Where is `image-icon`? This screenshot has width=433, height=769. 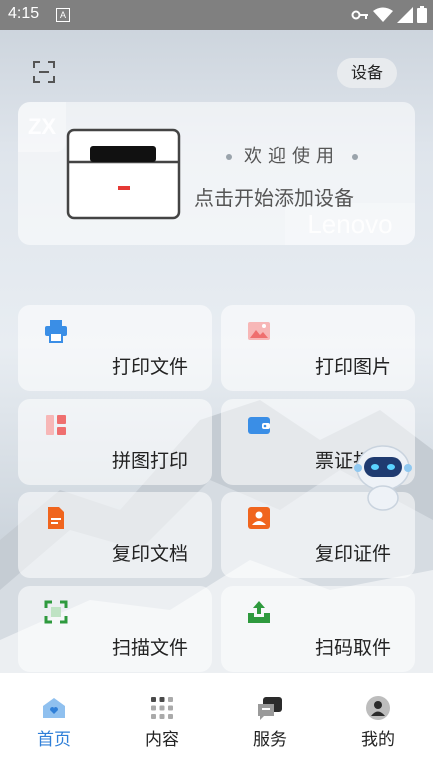
image-icon is located at coordinates (259, 331).